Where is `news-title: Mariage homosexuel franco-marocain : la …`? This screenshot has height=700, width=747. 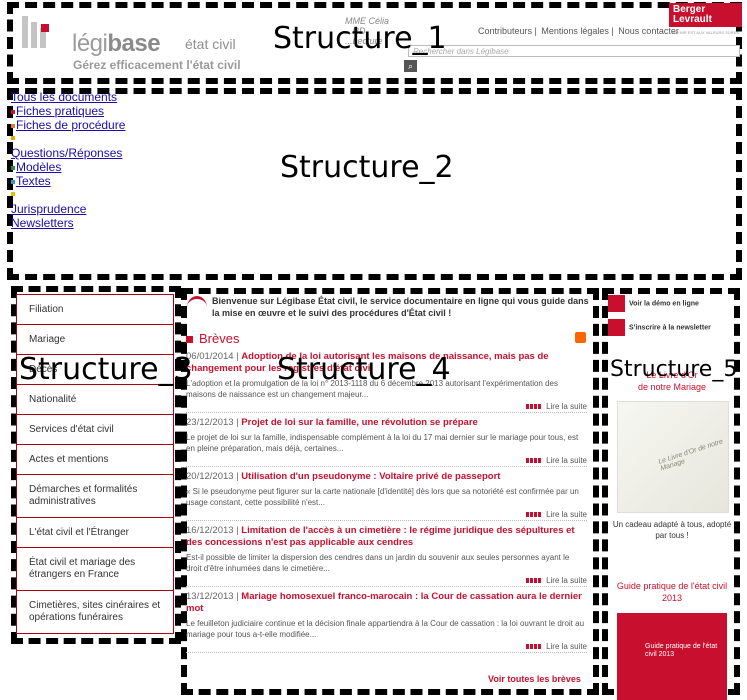
news-title: Mariage homosexuel franco-marocain : la … is located at coordinates (384, 602).